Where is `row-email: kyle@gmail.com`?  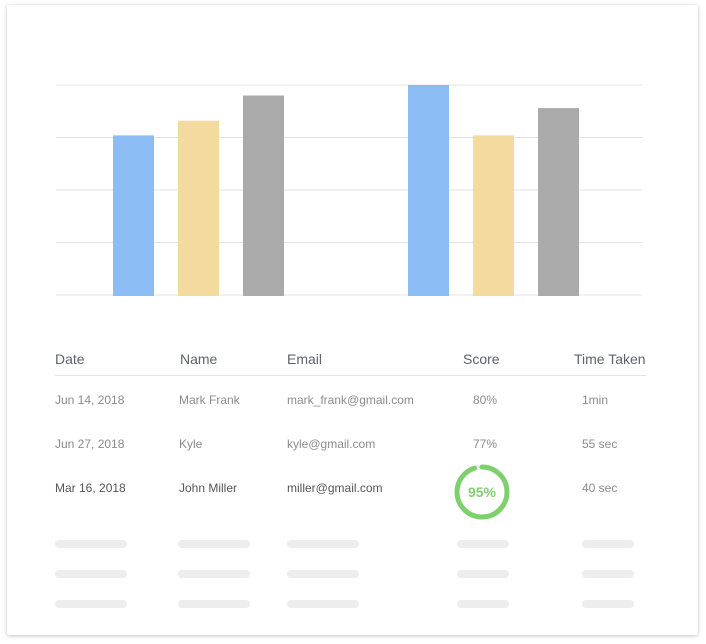 row-email: kyle@gmail.com is located at coordinates (331, 444).